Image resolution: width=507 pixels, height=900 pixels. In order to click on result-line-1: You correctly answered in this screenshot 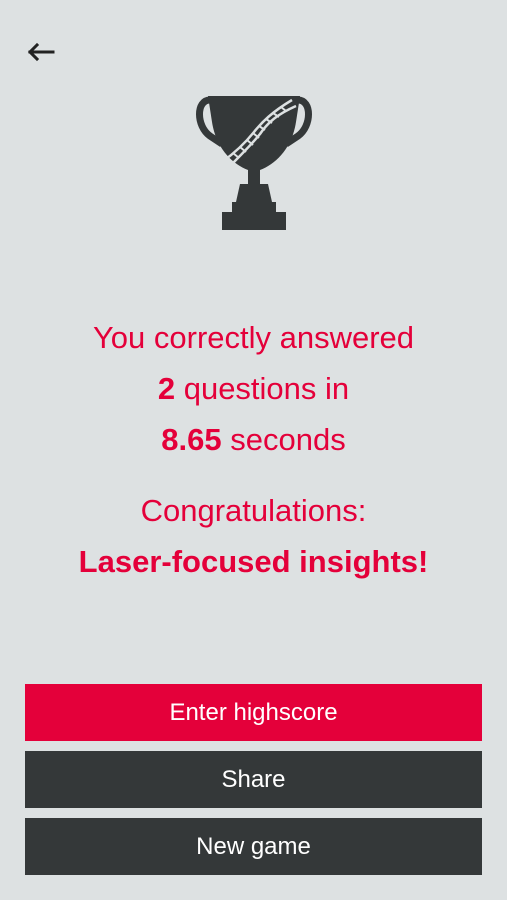, I will do `click(253, 337)`.